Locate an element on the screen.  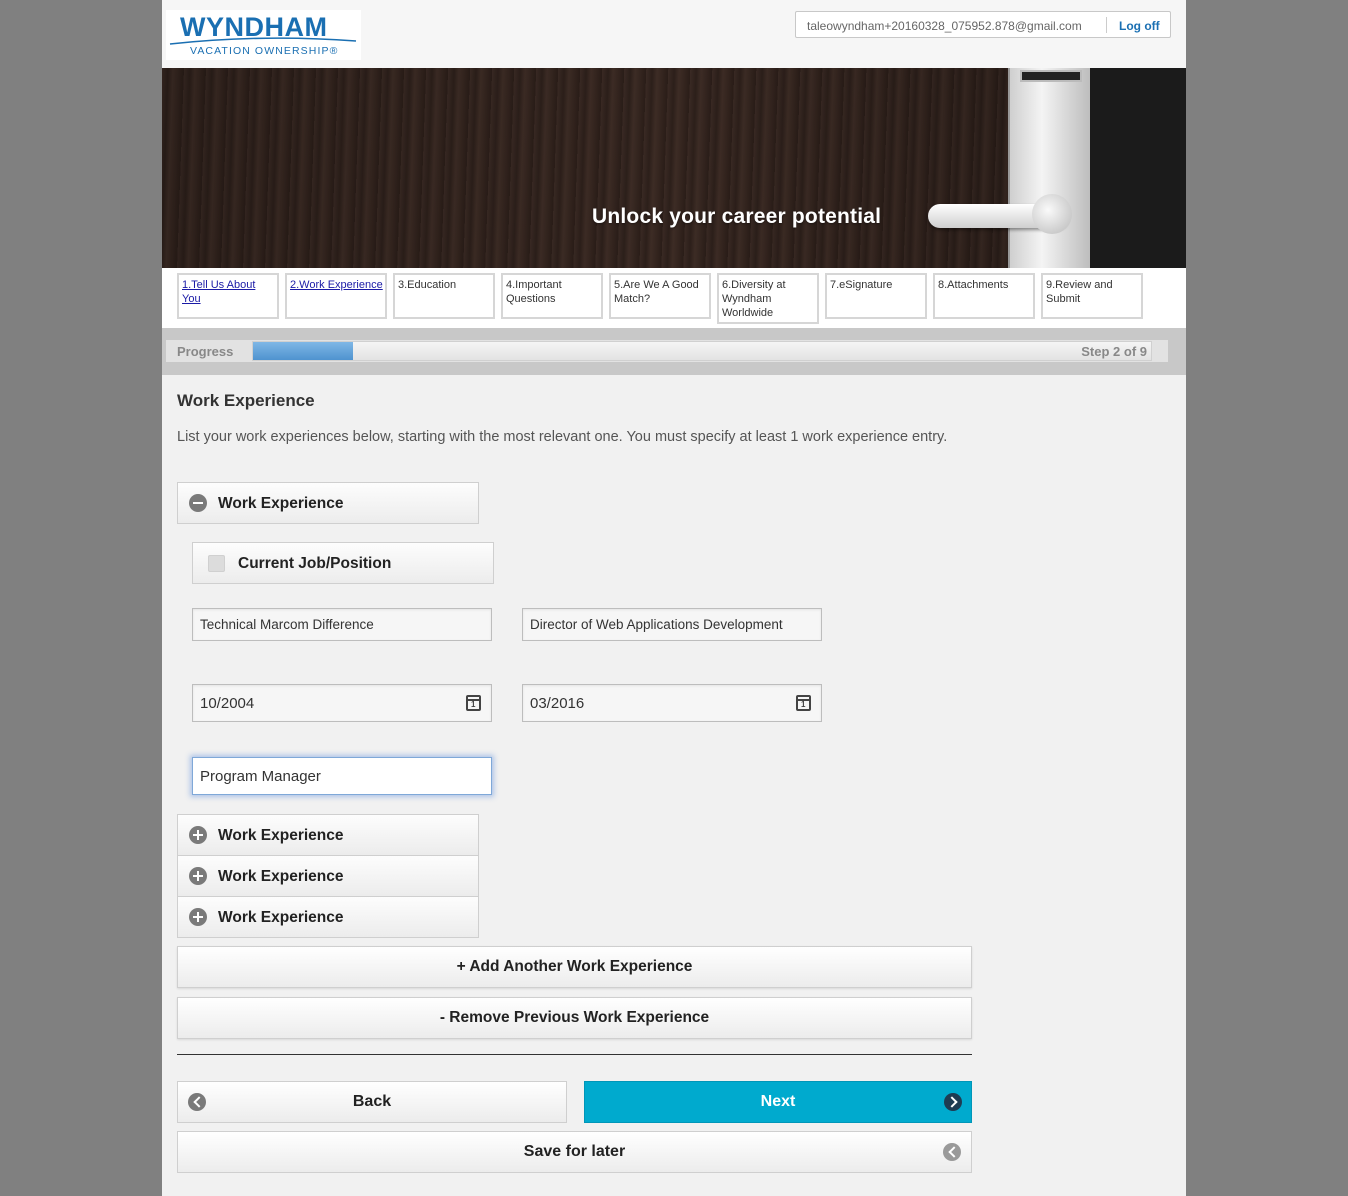
employer-field is located at coordinates (342, 624).